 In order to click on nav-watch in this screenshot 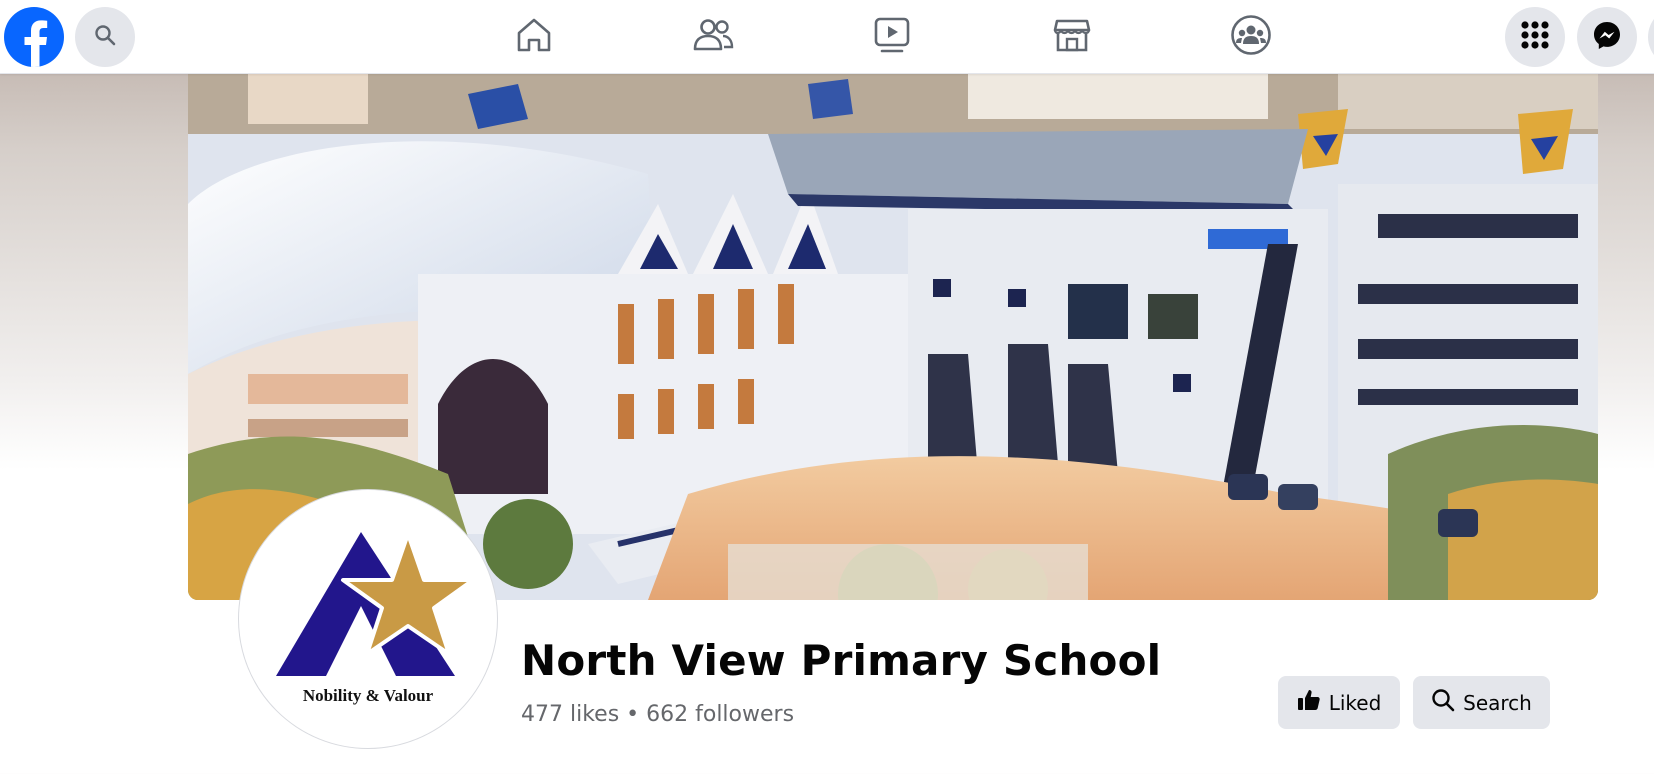, I will do `click(892, 37)`.